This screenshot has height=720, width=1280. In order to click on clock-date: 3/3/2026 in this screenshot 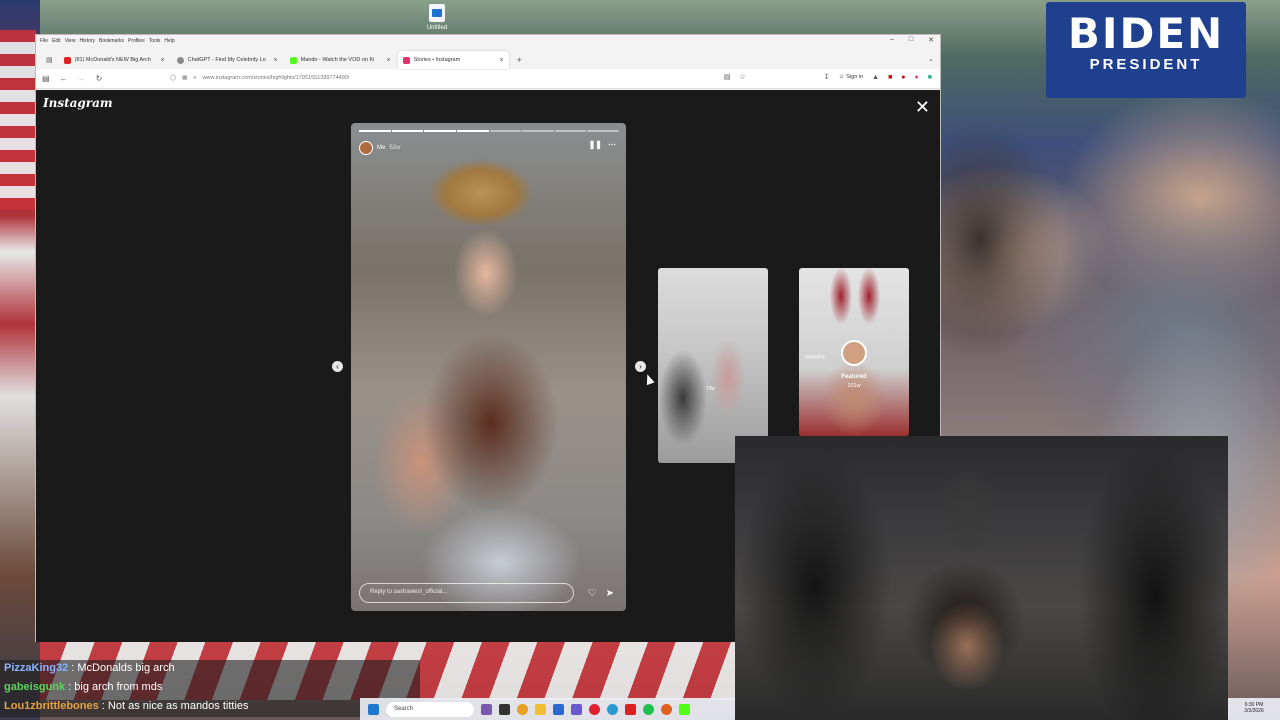, I will do `click(1254, 711)`.